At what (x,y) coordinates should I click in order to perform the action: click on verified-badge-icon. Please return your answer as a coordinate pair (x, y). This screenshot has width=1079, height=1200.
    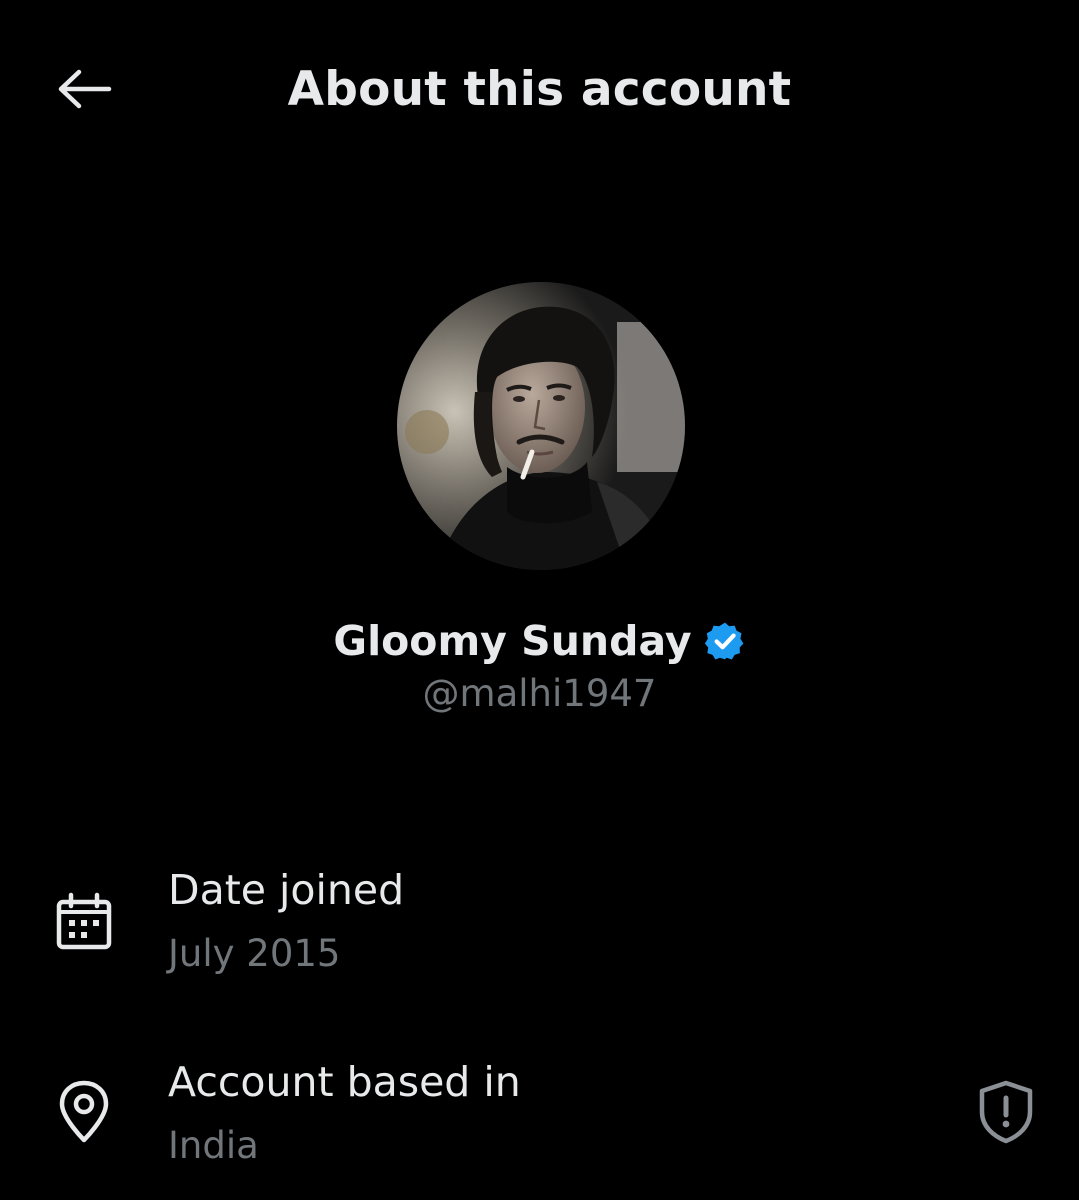
    Looking at the image, I should click on (725, 641).